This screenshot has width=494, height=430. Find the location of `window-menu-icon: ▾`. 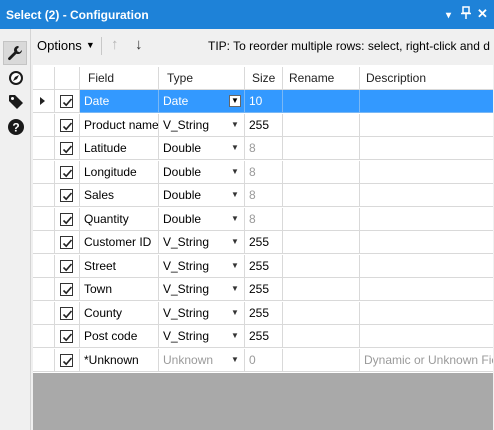

window-menu-icon: ▾ is located at coordinates (448, 16).